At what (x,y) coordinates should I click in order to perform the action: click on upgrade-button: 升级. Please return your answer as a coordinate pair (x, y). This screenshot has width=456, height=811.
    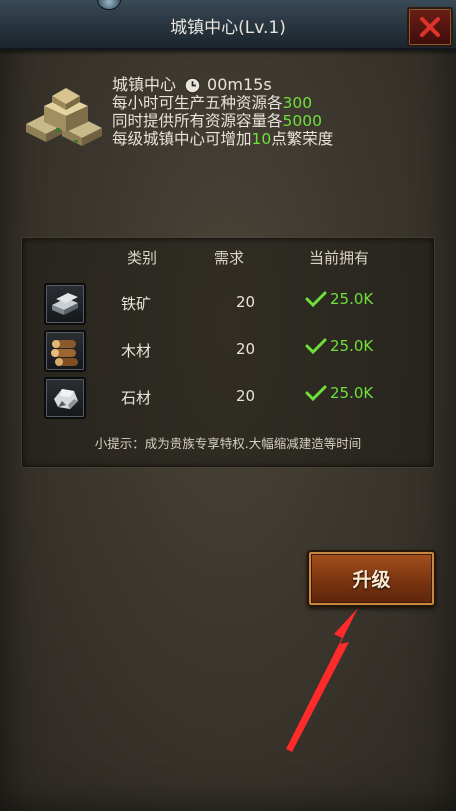
    Looking at the image, I should click on (371, 578).